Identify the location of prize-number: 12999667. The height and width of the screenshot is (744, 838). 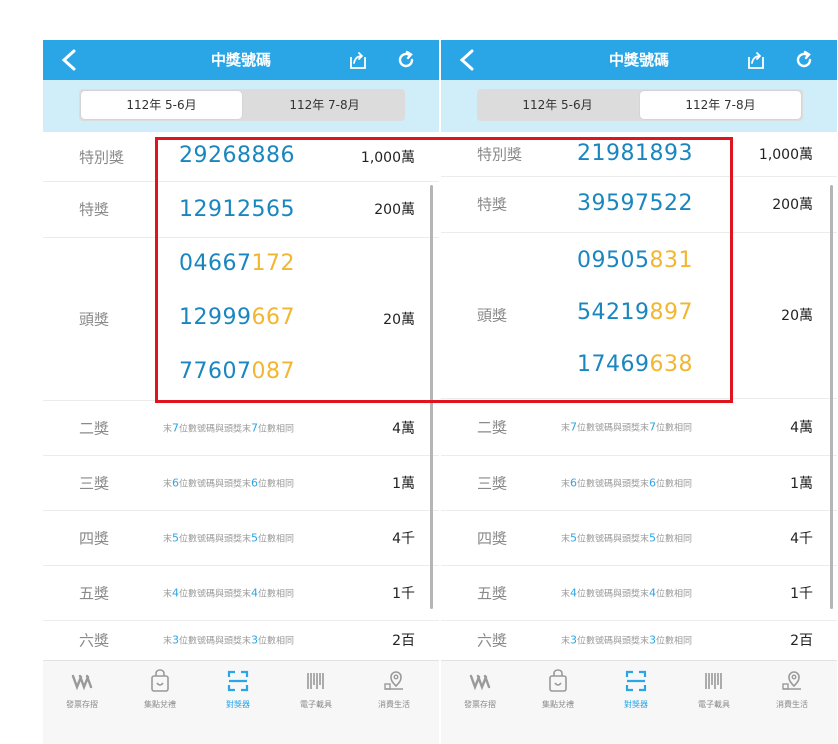
(237, 317).